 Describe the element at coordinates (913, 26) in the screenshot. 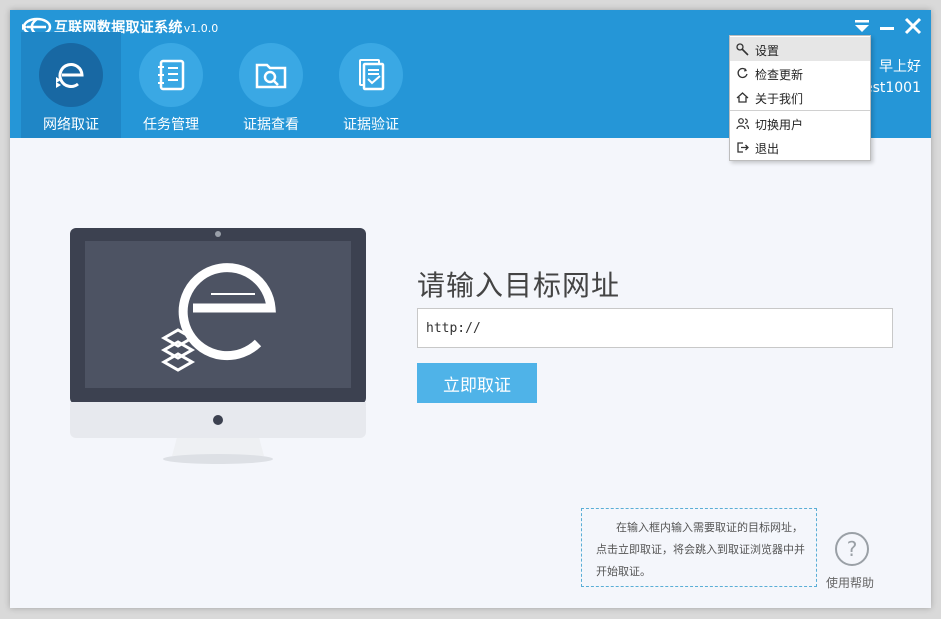

I see `close-icon` at that location.